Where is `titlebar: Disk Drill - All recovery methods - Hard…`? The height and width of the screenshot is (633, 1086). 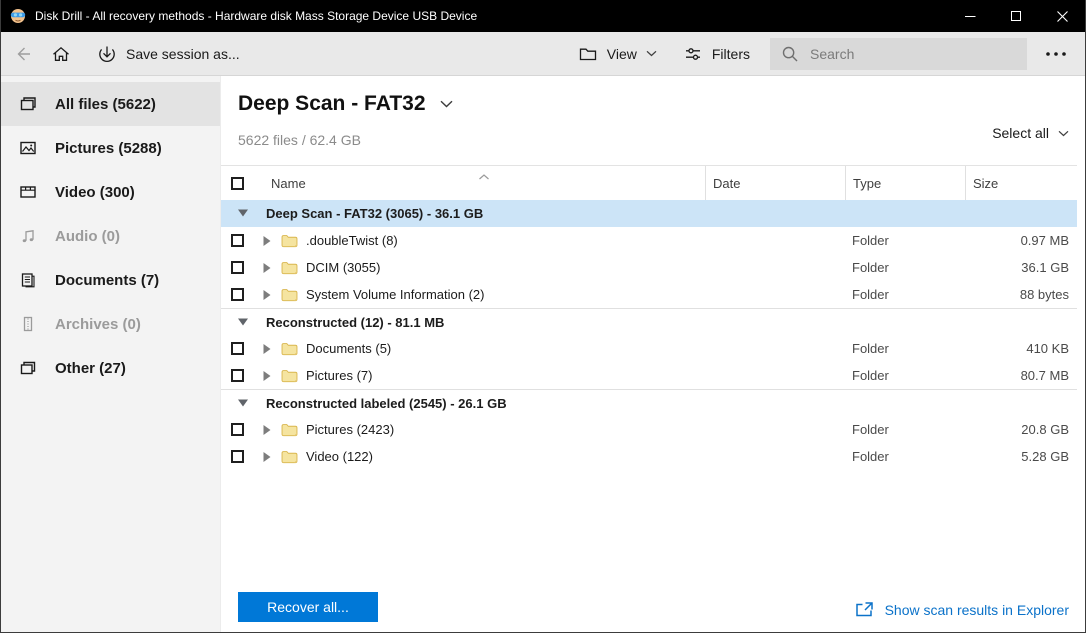 titlebar: Disk Drill - All recovery methods - Hard… is located at coordinates (543, 16).